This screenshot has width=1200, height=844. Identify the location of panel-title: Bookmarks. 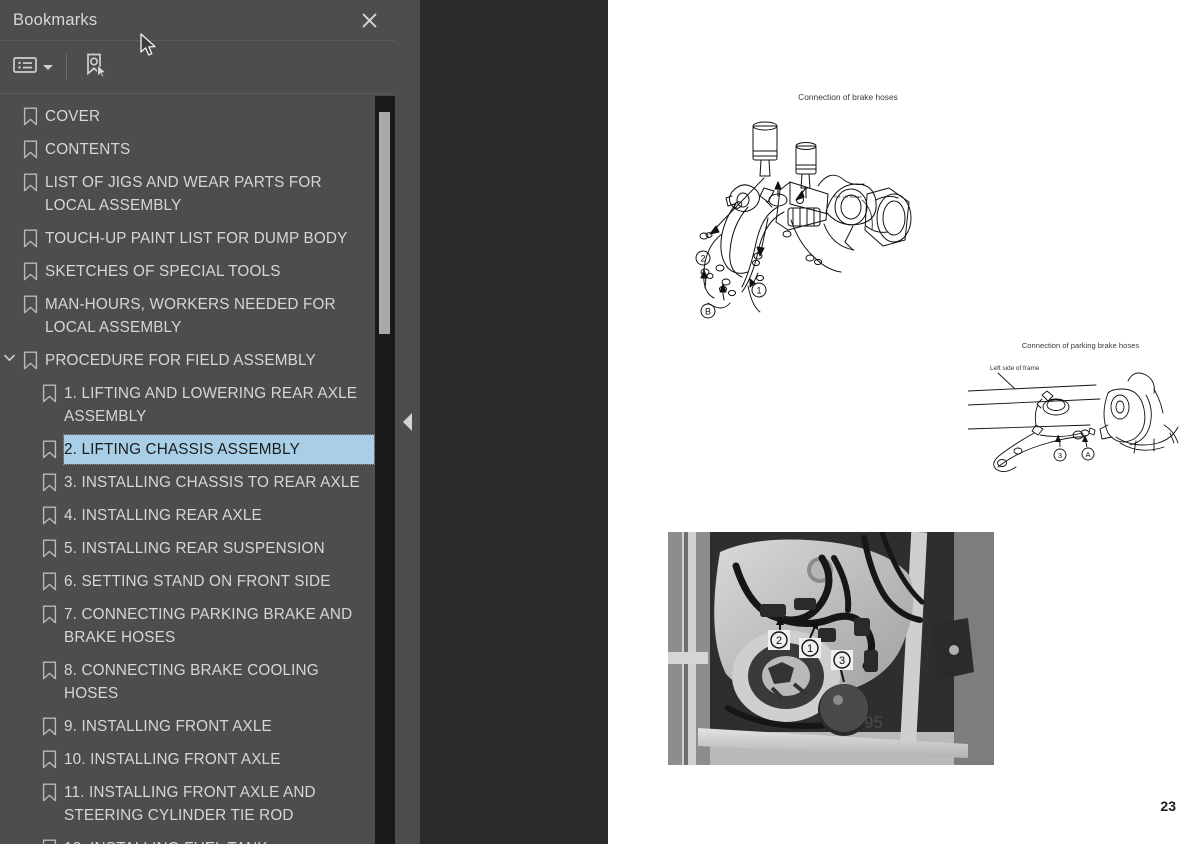
(55, 19).